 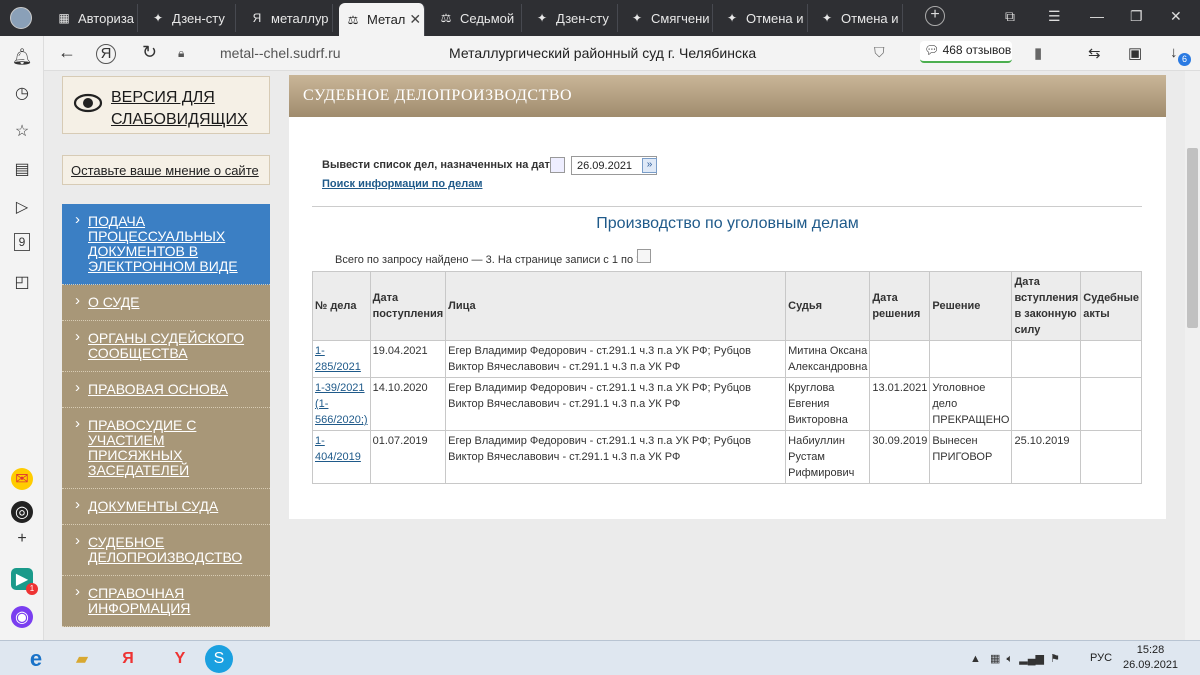 What do you see at coordinates (828, 359) in the screenshot?
I see `cell-judge: Митина Оксана Александровна` at bounding box center [828, 359].